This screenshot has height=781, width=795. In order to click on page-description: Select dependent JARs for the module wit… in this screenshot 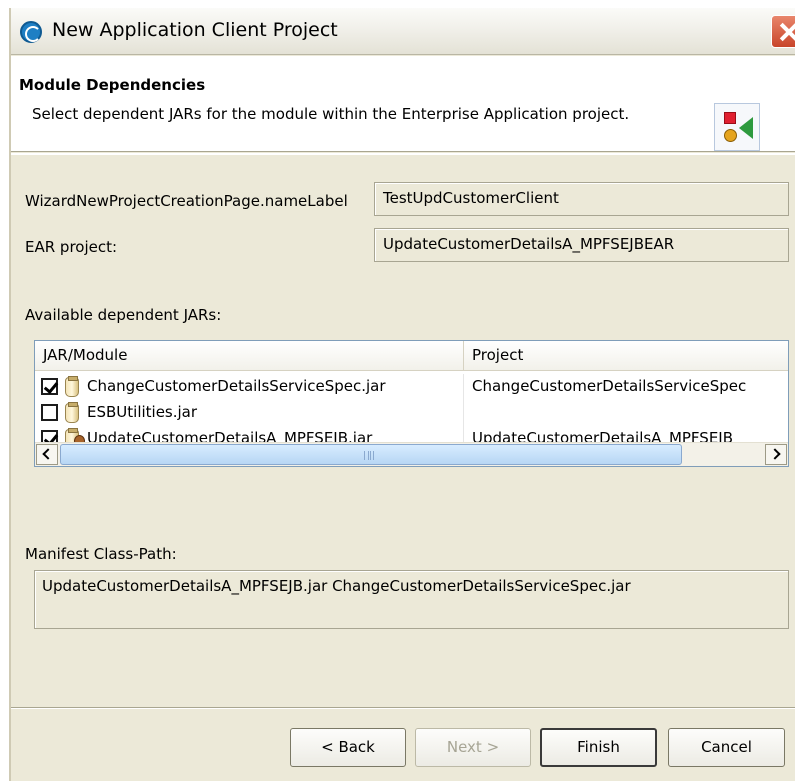, I will do `click(331, 114)`.